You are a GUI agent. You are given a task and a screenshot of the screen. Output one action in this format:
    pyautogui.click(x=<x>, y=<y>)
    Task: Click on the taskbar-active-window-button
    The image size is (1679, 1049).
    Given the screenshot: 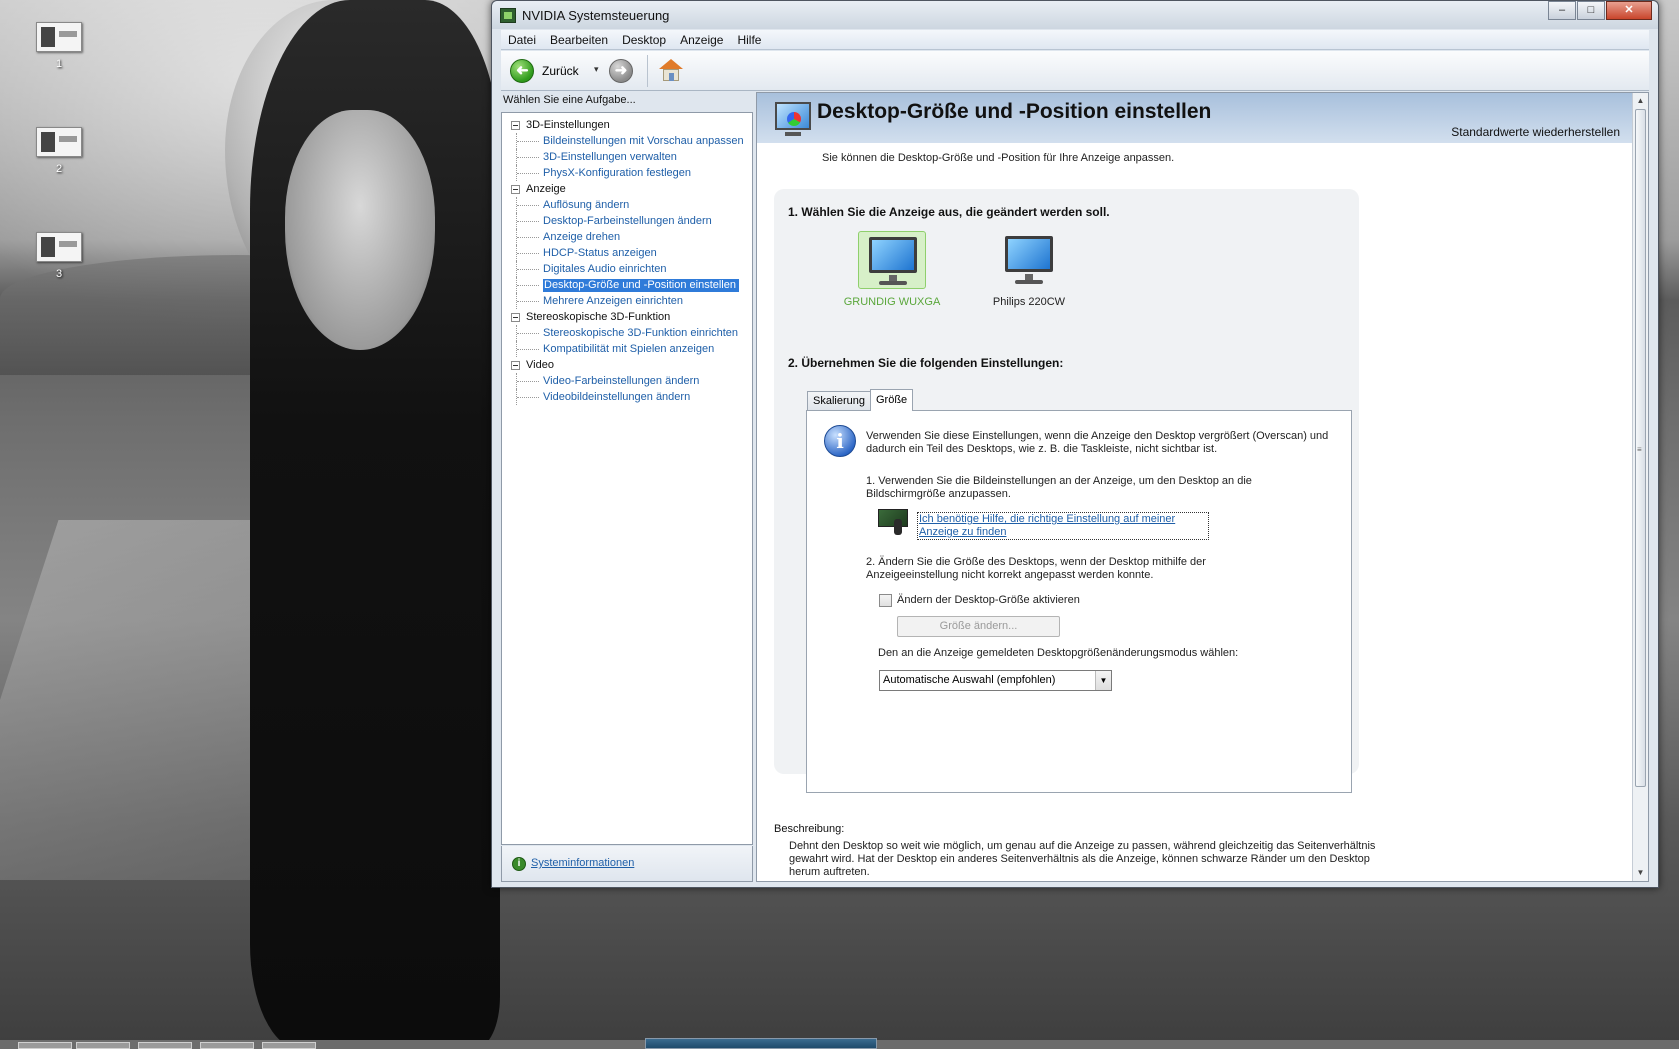 What is the action you would take?
    pyautogui.click(x=761, y=1043)
    